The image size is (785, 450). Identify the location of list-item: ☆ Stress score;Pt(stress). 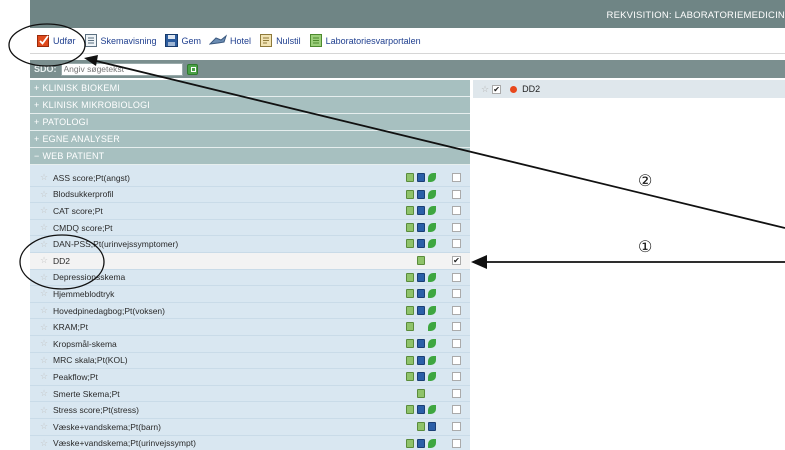
(250, 410).